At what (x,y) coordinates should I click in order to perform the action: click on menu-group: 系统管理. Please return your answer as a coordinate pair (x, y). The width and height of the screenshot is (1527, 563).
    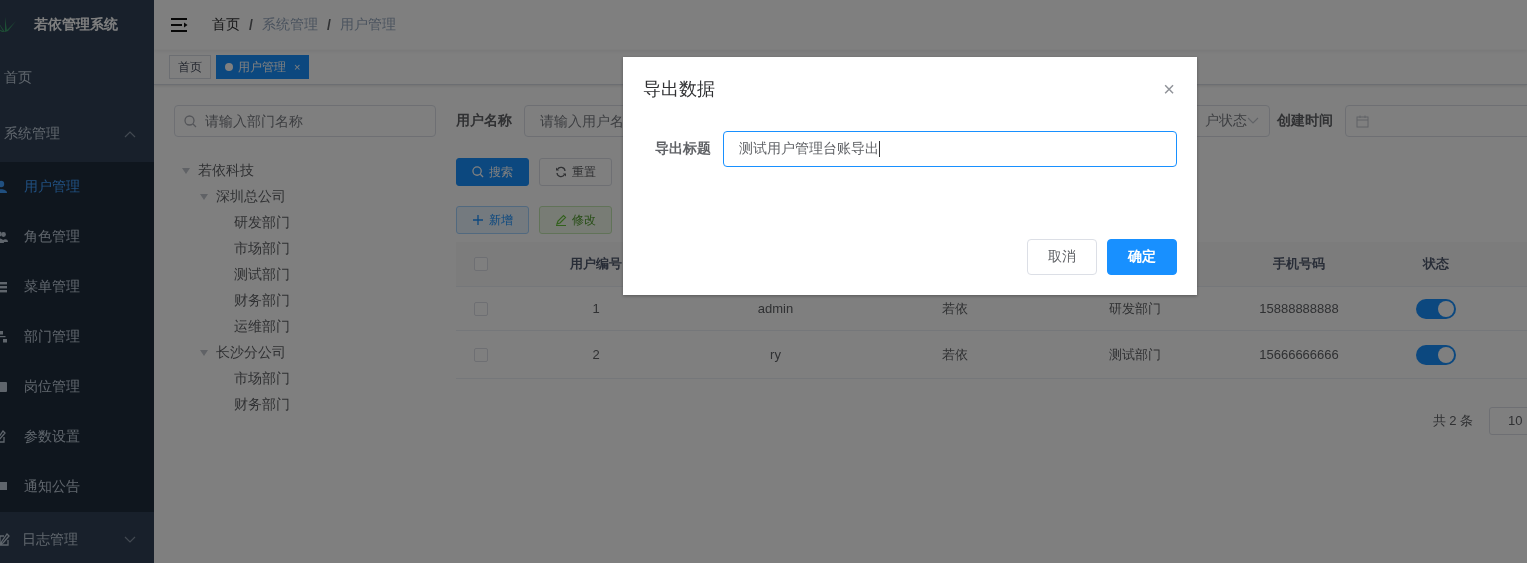
    Looking at the image, I should click on (77, 134).